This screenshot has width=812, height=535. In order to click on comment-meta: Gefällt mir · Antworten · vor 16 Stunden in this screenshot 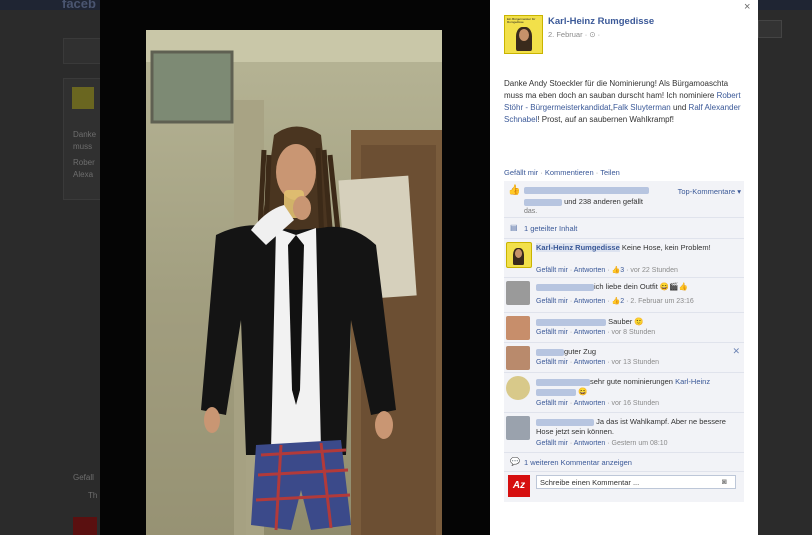, I will do `click(597, 403)`.